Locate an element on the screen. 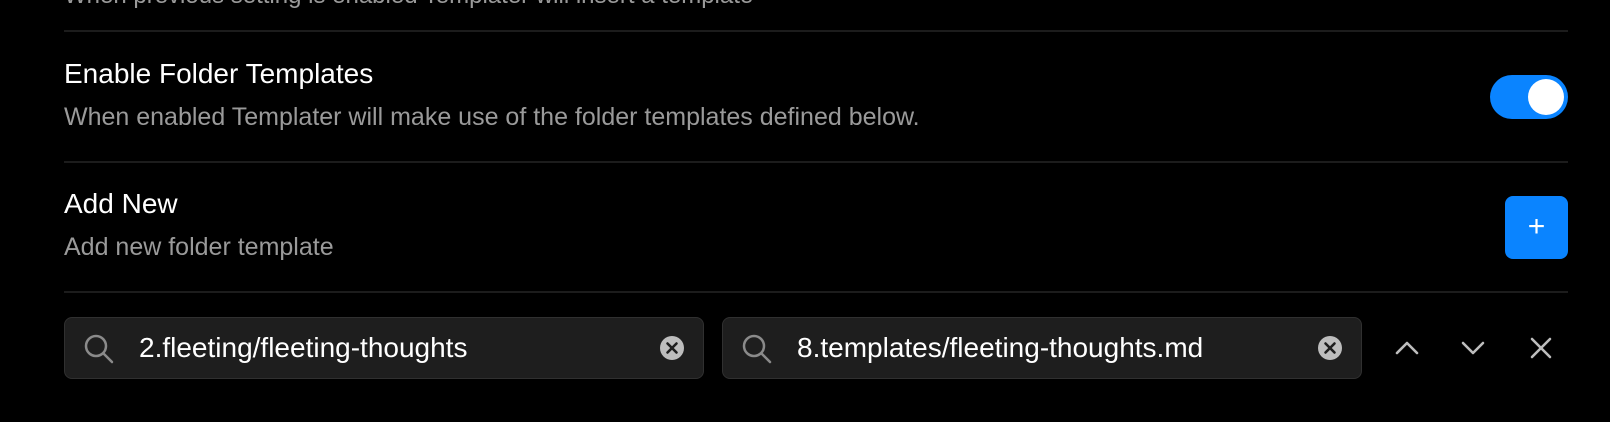  folder-search-field: 2.fleeting/fleeting-thoughts is located at coordinates (384, 348).